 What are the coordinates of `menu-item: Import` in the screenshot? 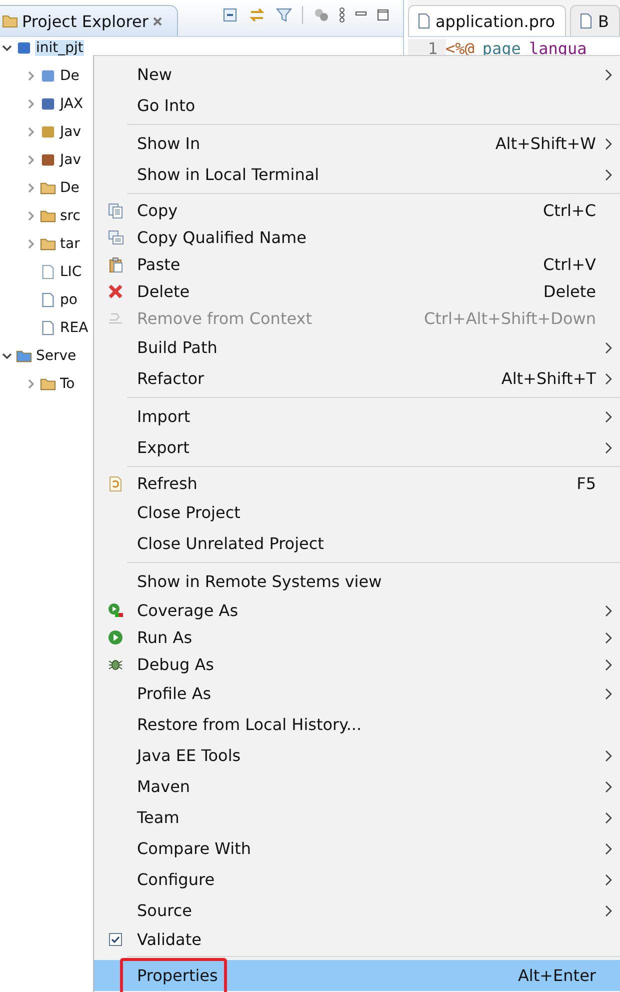 It's located at (357, 416).